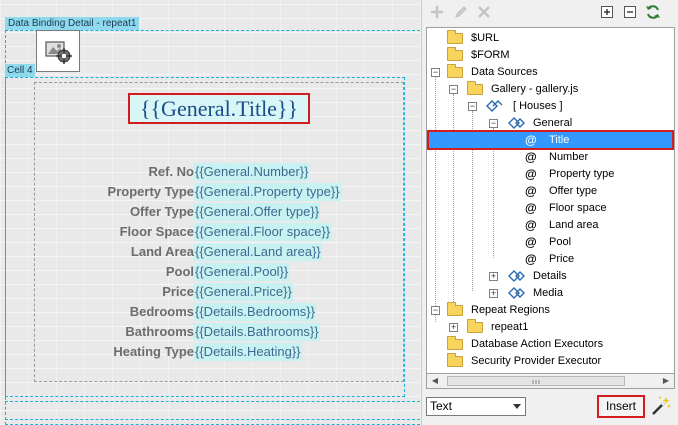 This screenshot has width=678, height=425. Describe the element at coordinates (666, 381) in the screenshot. I see `scroll-right-icon: ▶` at that location.